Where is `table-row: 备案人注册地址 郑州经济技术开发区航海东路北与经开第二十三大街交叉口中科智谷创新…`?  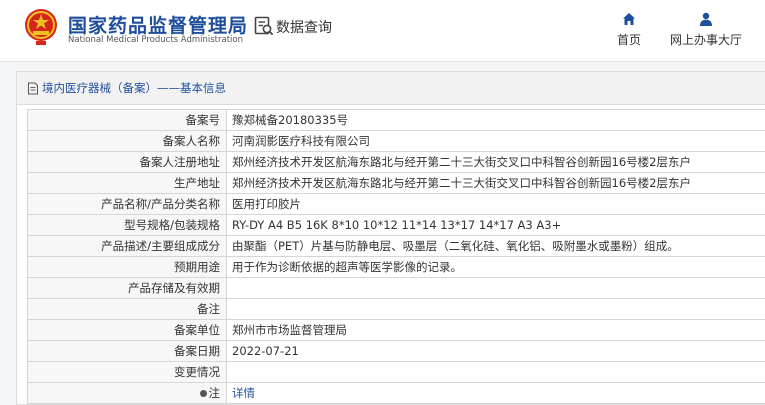 table-row: 备案人注册地址 郑州经济技术开发区航海东路北与经开第二十三大街交叉口中科智谷创新… is located at coordinates (396, 162).